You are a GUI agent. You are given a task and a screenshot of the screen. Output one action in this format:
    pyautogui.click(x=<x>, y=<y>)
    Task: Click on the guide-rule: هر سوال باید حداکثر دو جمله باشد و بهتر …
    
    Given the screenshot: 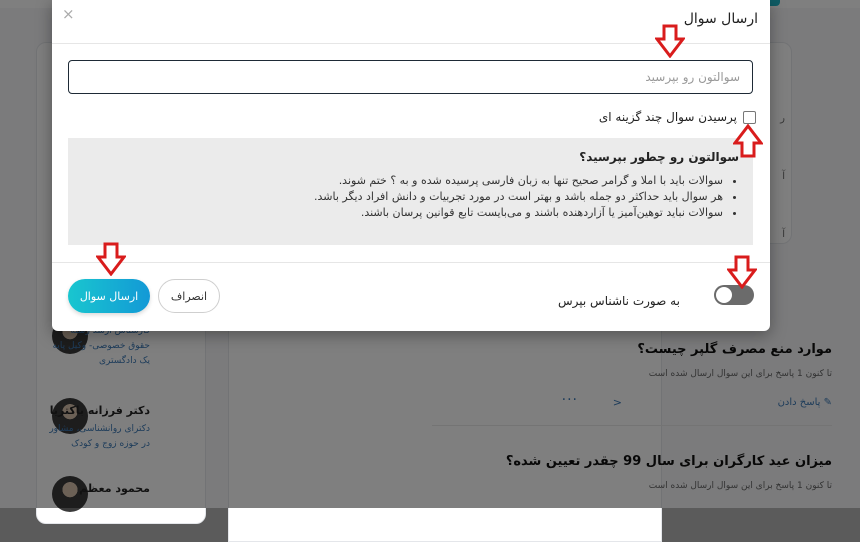 What is the action you would take?
    pyautogui.click(x=402, y=197)
    